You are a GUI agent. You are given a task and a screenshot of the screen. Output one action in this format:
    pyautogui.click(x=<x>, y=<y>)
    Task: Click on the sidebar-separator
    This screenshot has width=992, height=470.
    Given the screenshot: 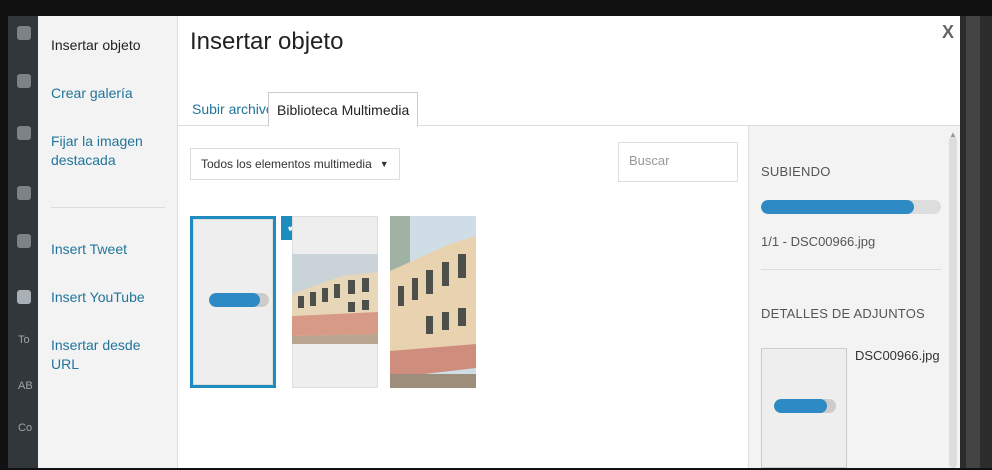 What is the action you would take?
    pyautogui.click(x=851, y=269)
    